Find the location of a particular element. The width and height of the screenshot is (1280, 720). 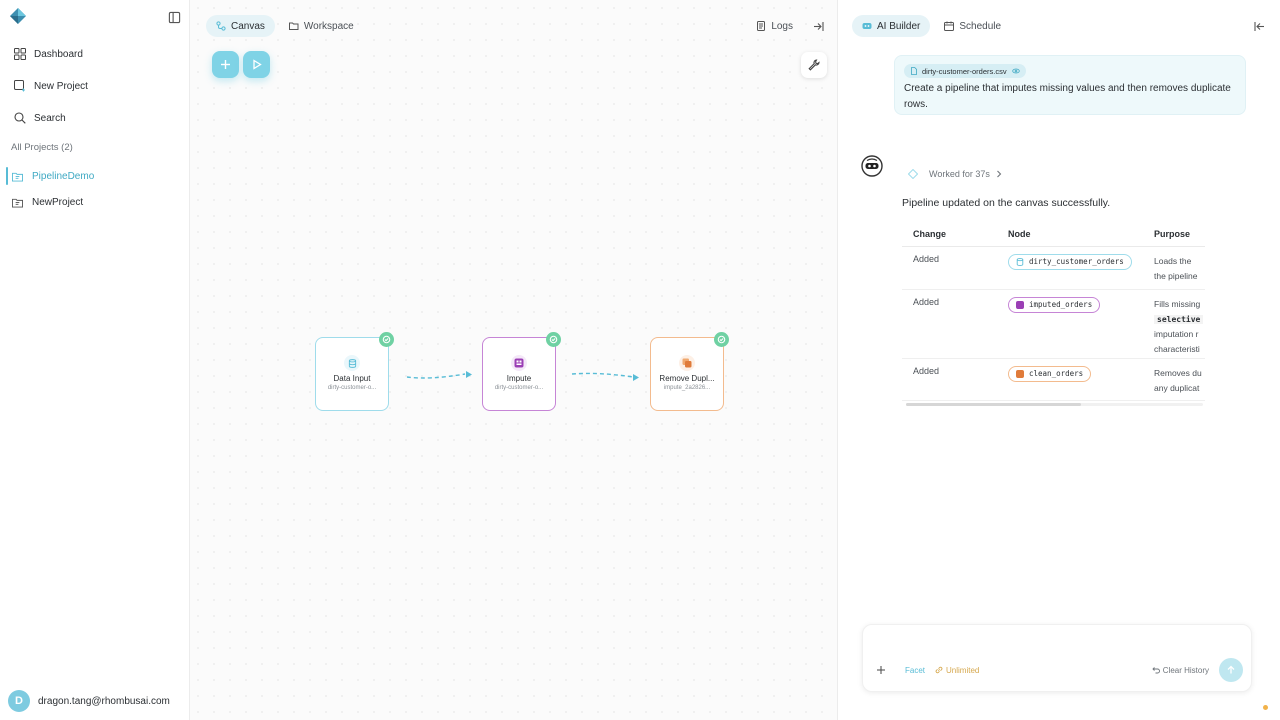

arrow-up-icon is located at coordinates (1231, 669).